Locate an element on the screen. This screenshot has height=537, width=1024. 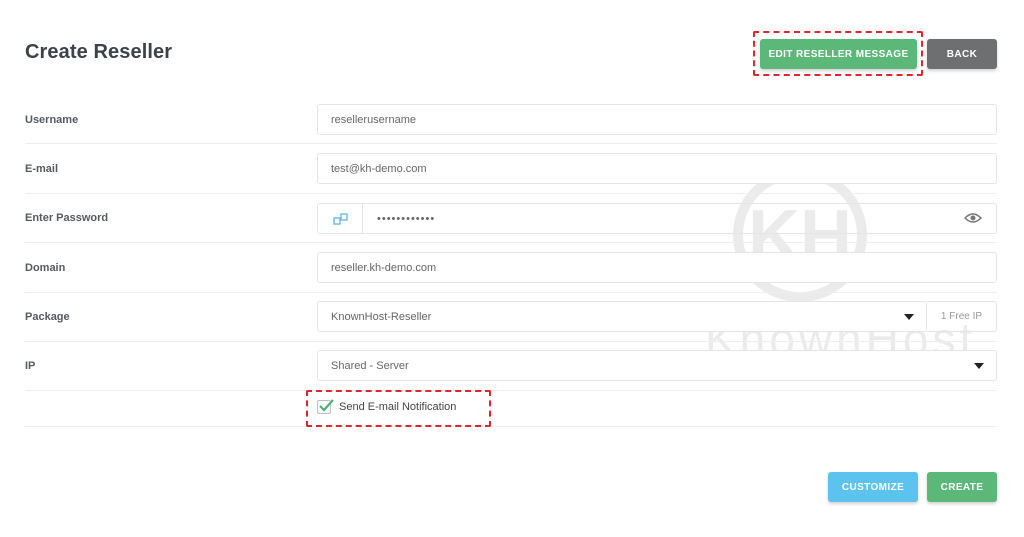
notification-row is located at coordinates (511, 409).